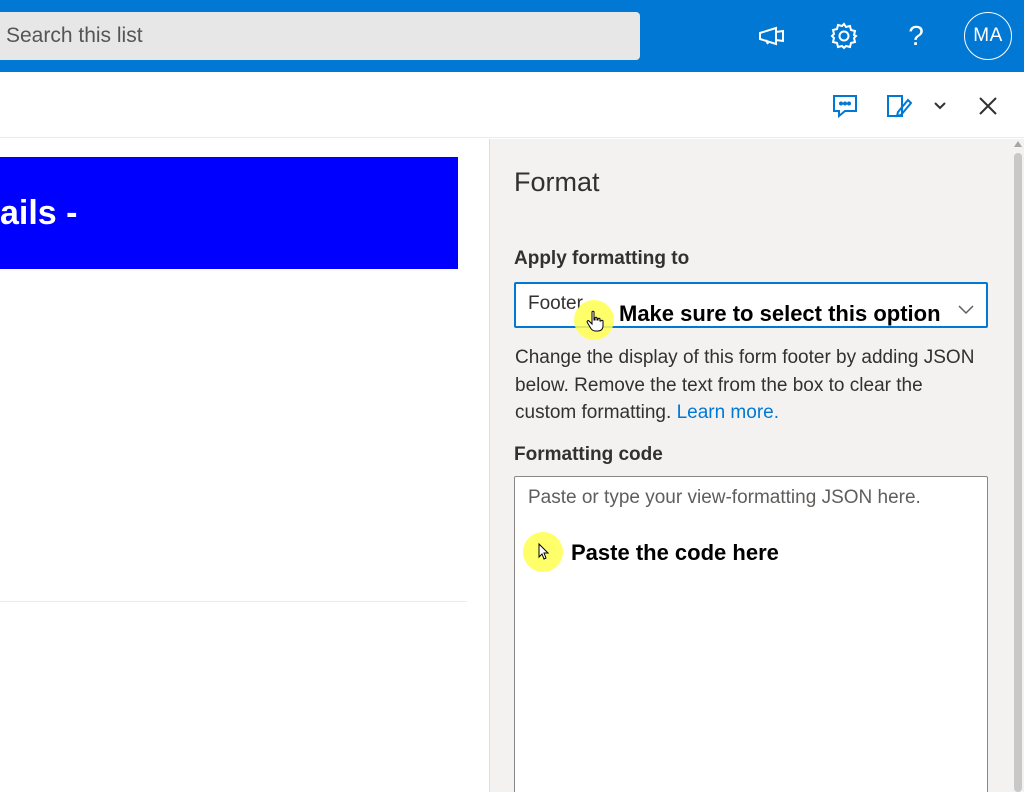 This screenshot has height=792, width=1024. What do you see at coordinates (557, 182) in the screenshot?
I see `pane-title: Format` at bounding box center [557, 182].